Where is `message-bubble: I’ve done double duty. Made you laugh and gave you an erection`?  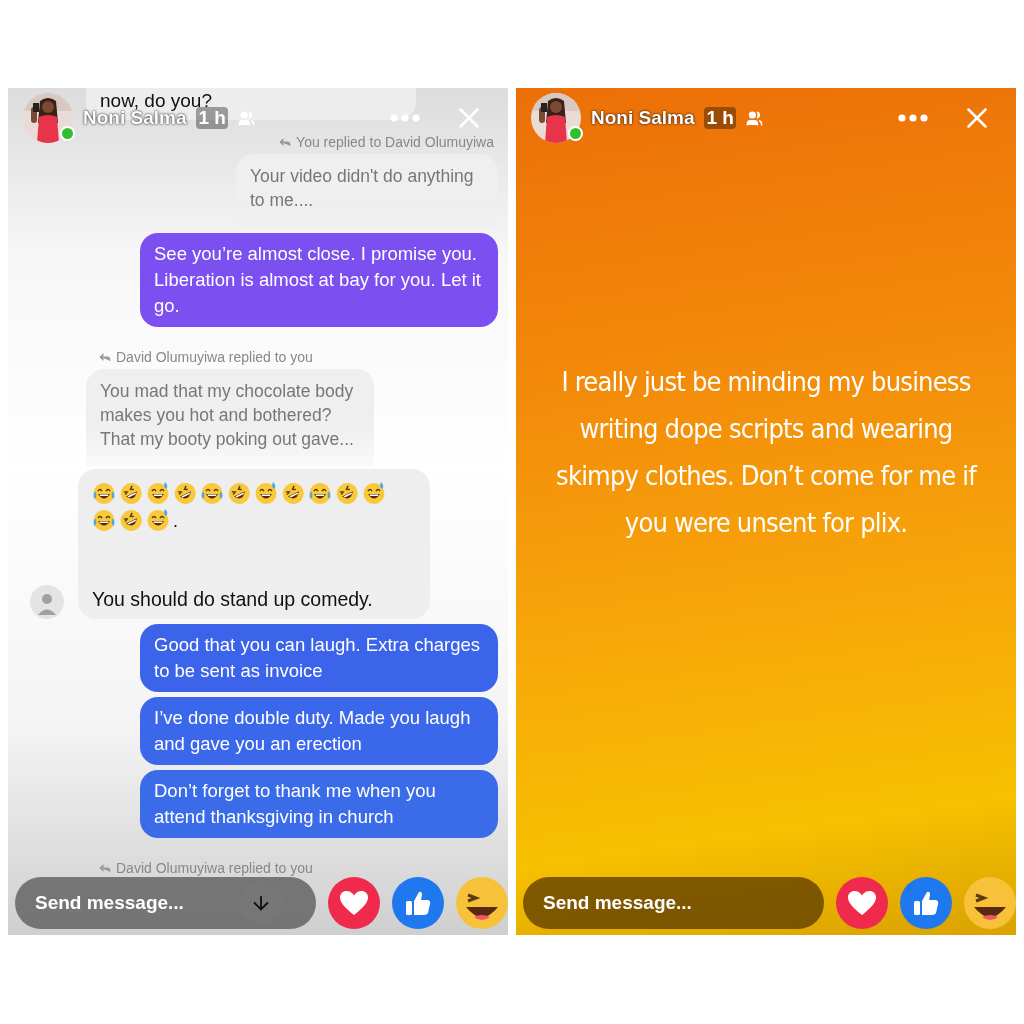
message-bubble: I’ve done double duty. Made you laugh and gave you an erection is located at coordinates (319, 731).